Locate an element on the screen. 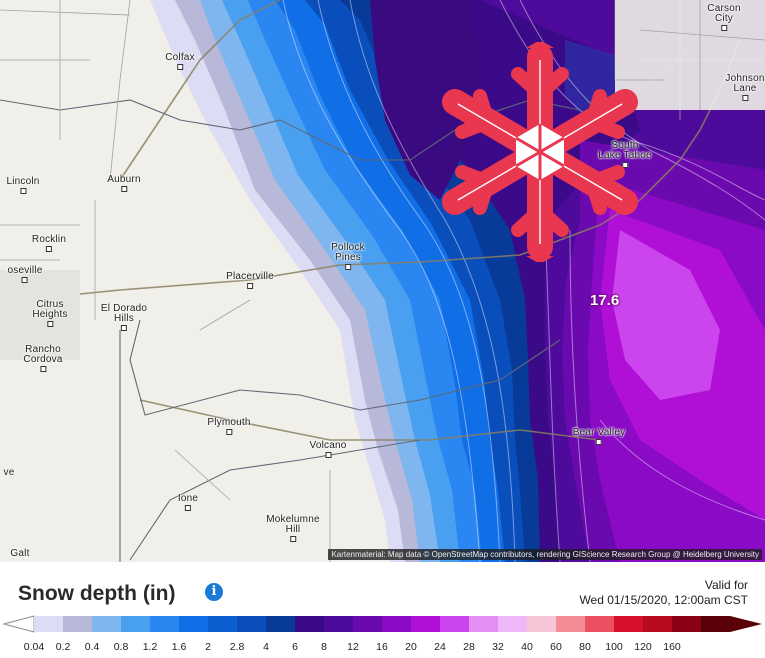  valid-label: Valid for is located at coordinates (726, 585).